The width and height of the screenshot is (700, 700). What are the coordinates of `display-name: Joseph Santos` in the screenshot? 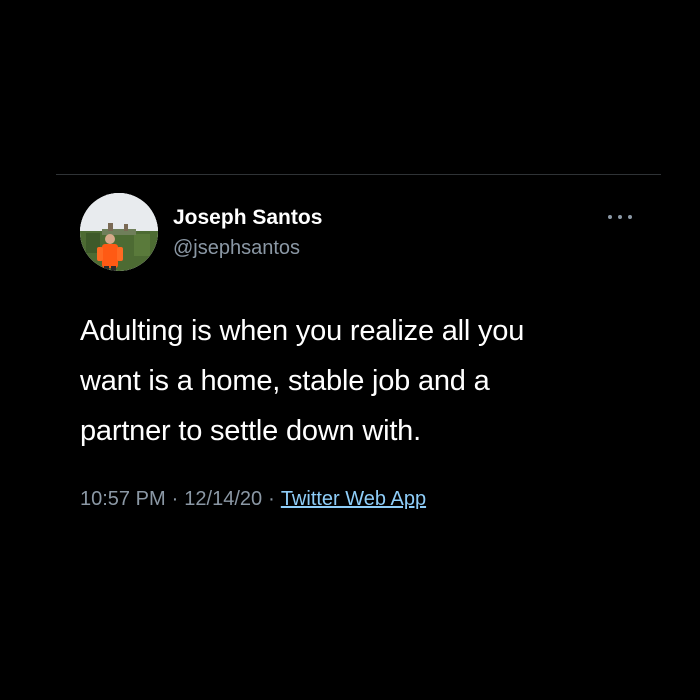 It's located at (247, 218).